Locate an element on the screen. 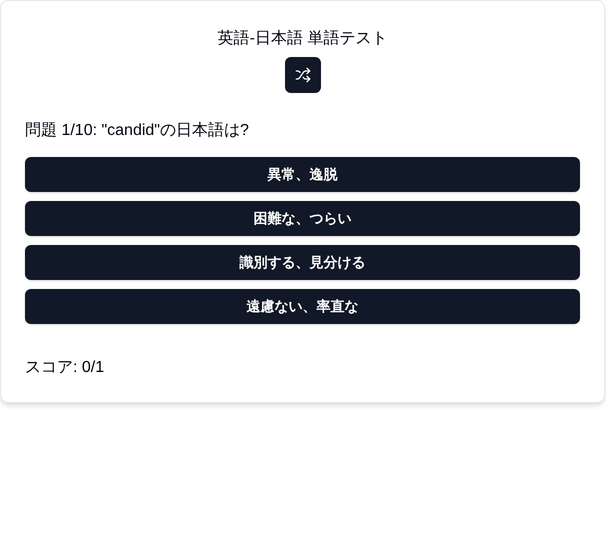 The height and width of the screenshot is (536, 607). answer-button: 困難な、つらい is located at coordinates (302, 218).